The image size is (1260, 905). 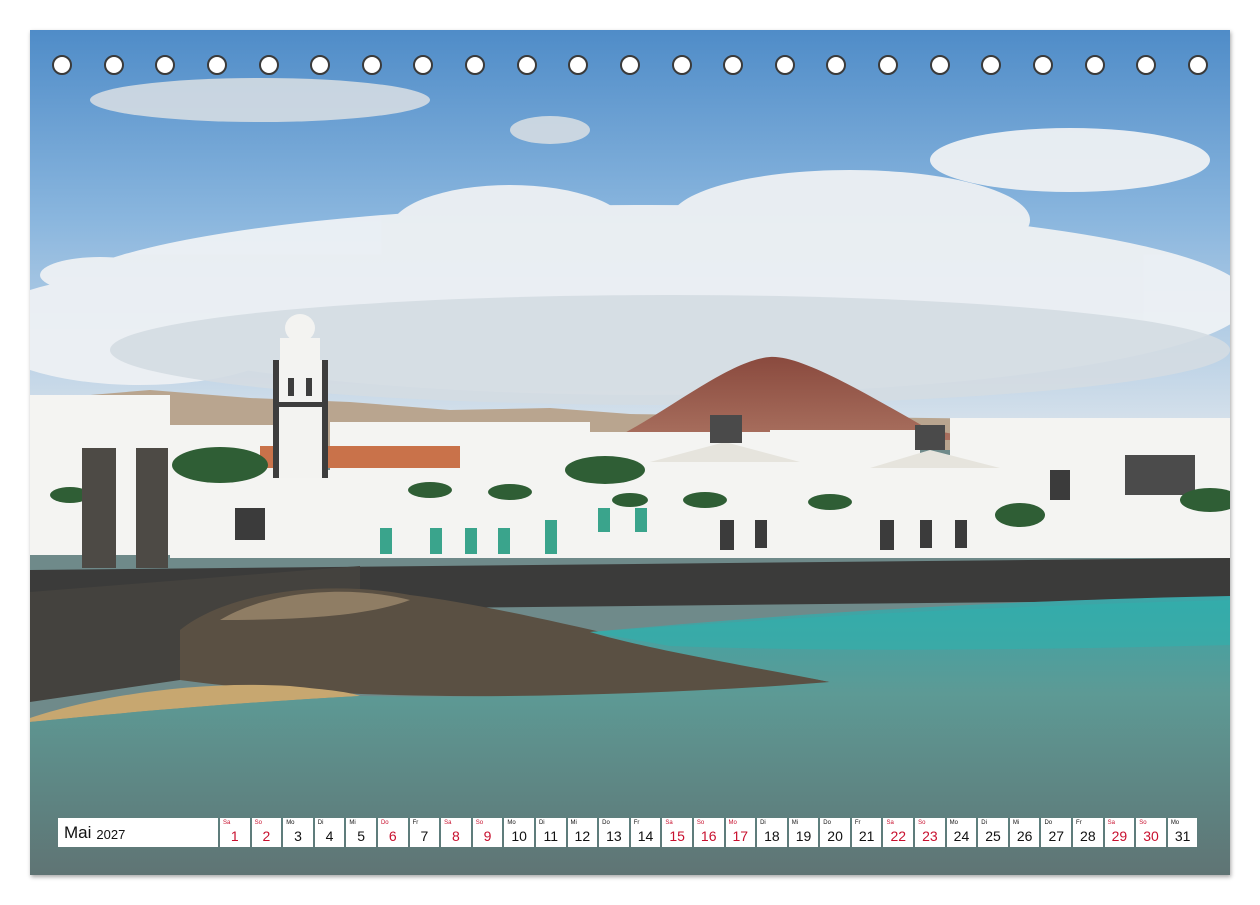 What do you see at coordinates (1151, 836) in the screenshot?
I see `day-number: 30` at bounding box center [1151, 836].